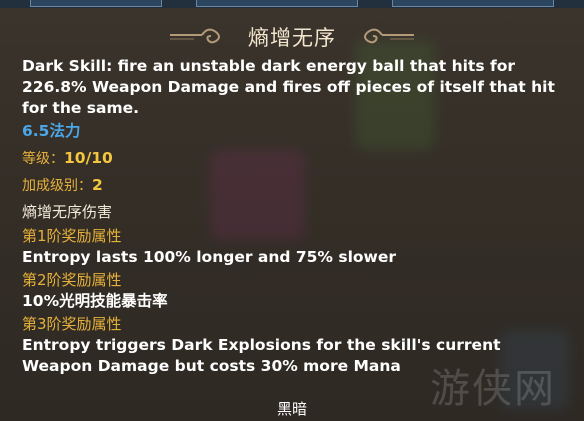 Image resolution: width=584 pixels, height=421 pixels. I want to click on tooltip-header: 熵增无序, so click(292, 36).